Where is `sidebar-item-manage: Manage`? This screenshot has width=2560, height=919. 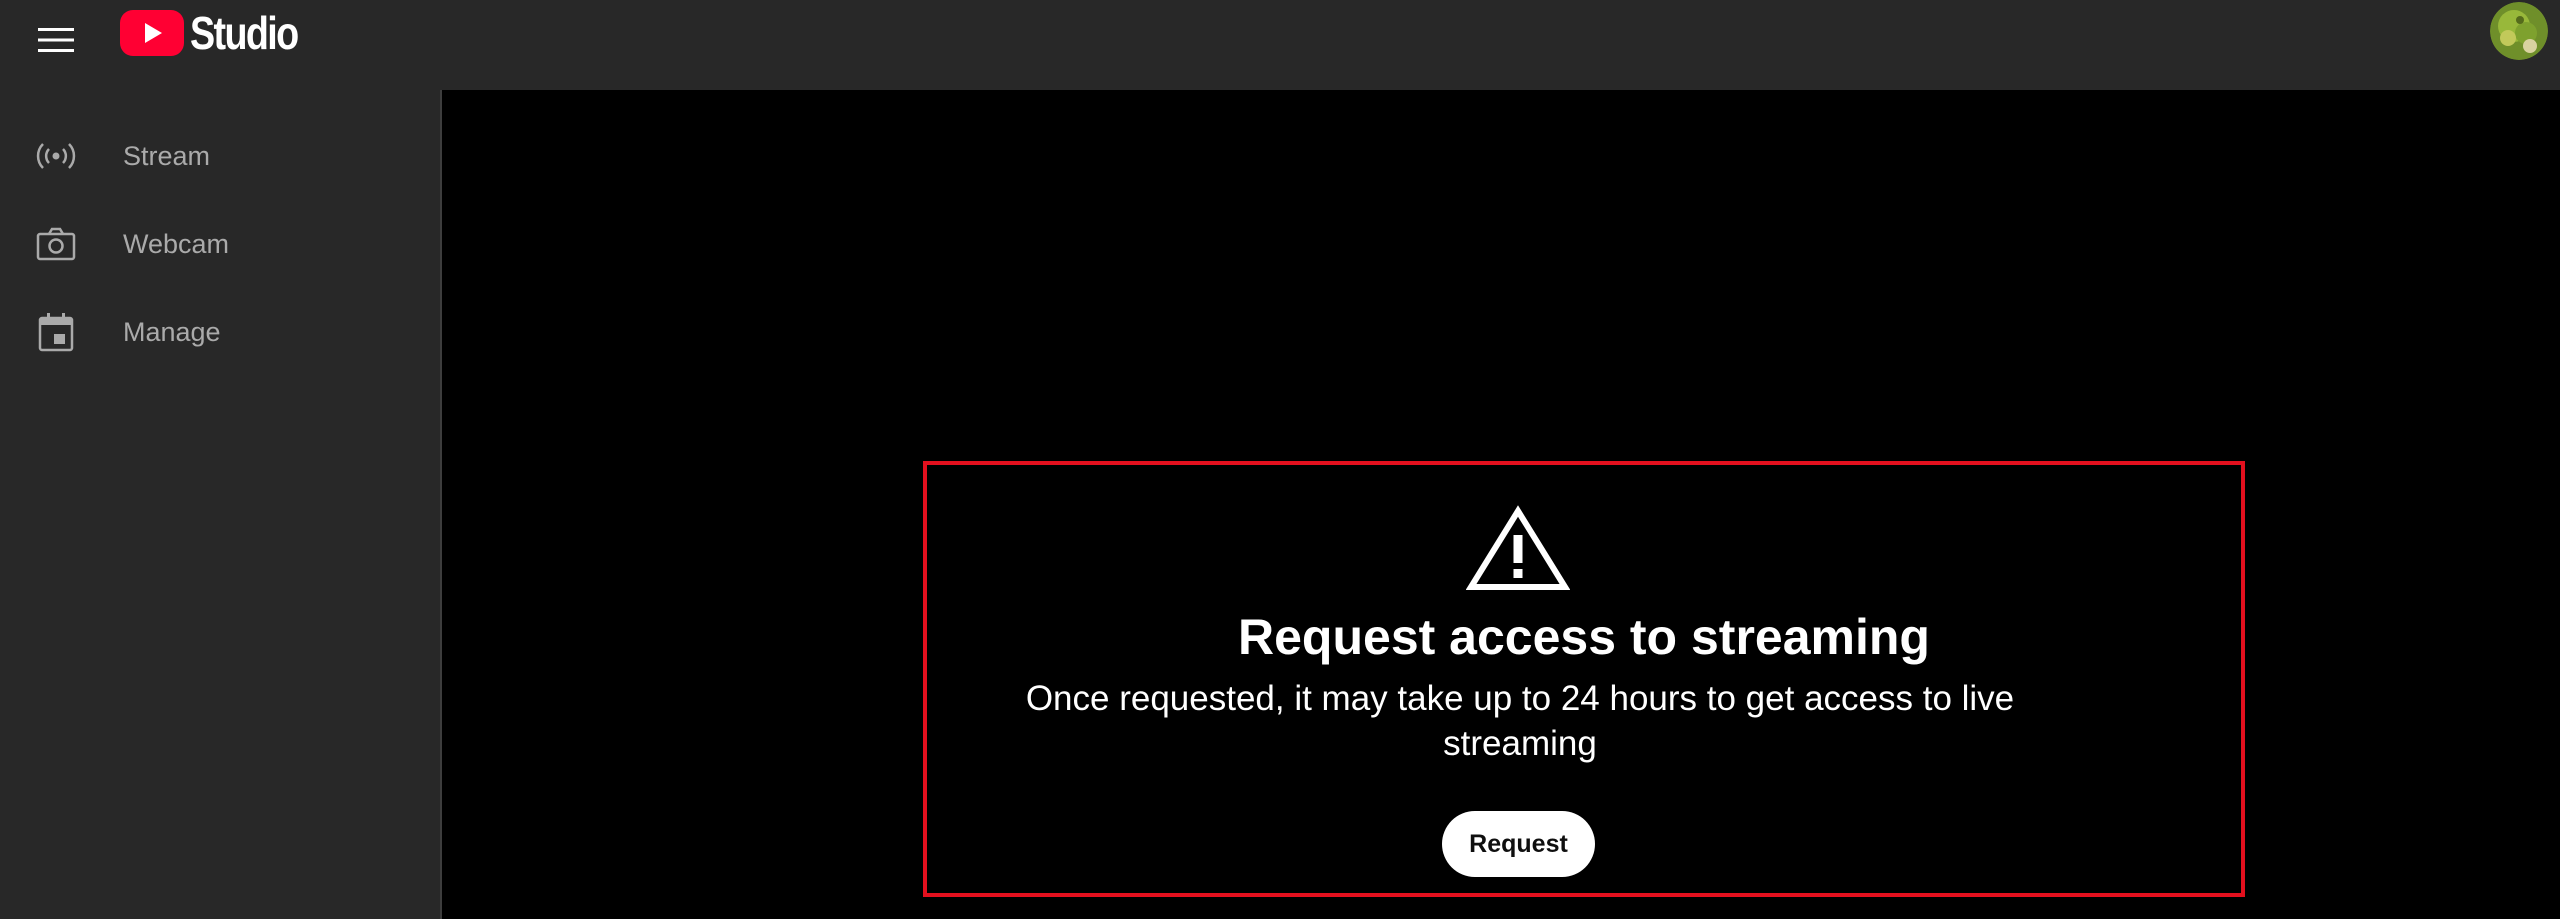 sidebar-item-manage: Manage is located at coordinates (220, 332).